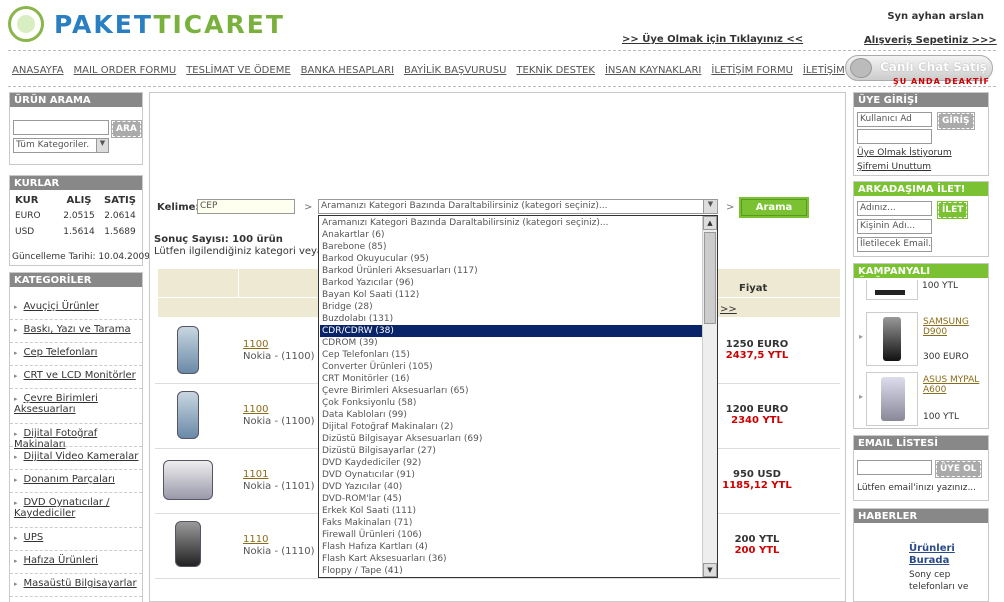 This screenshot has height=602, width=1004. I want to click on product-price-ytl: 1185,12 YTL, so click(757, 485).